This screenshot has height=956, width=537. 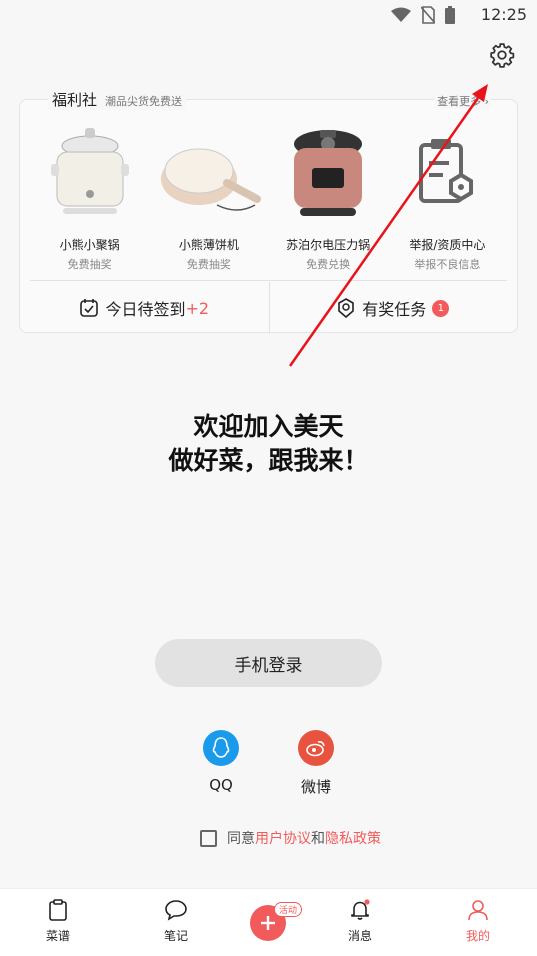 What do you see at coordinates (360, 909) in the screenshot?
I see `bell-icon` at bounding box center [360, 909].